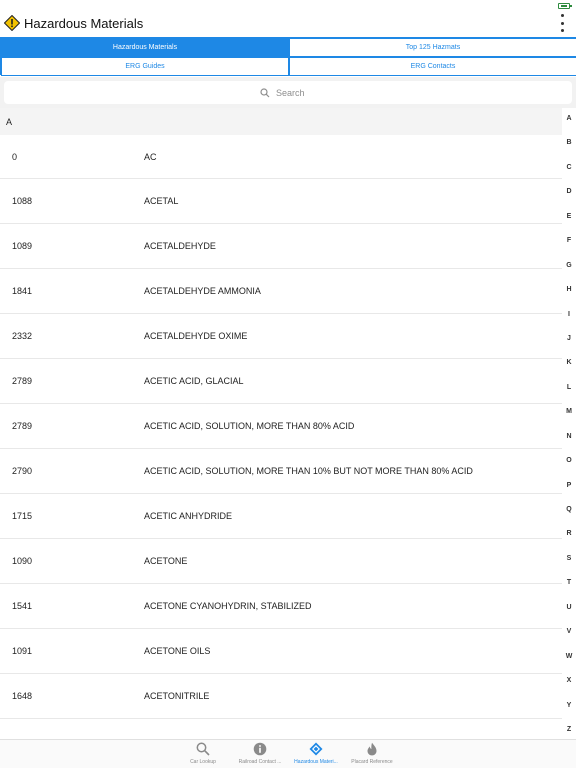  Describe the element at coordinates (203, 762) in the screenshot. I see `nav-label: Car Lookup` at that location.